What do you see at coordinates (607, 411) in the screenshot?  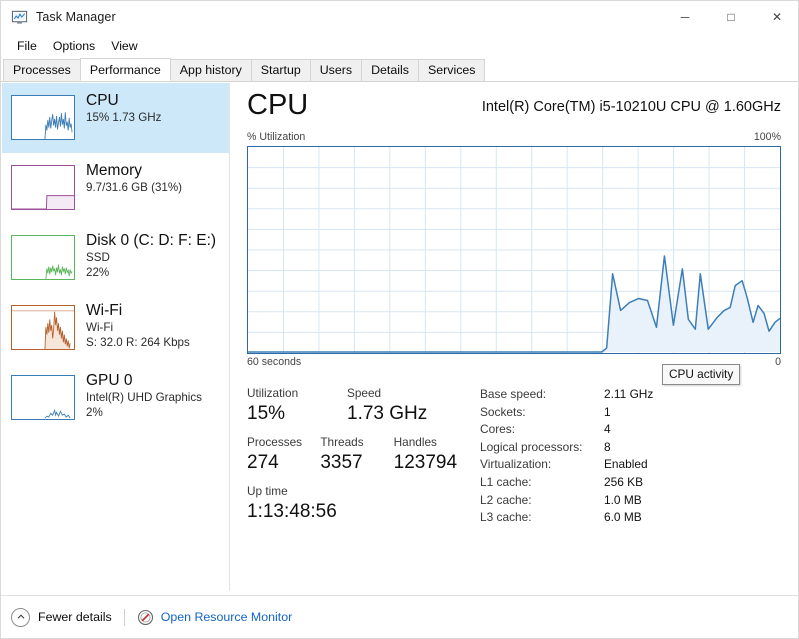 I see `info-sockets-value: 1` at bounding box center [607, 411].